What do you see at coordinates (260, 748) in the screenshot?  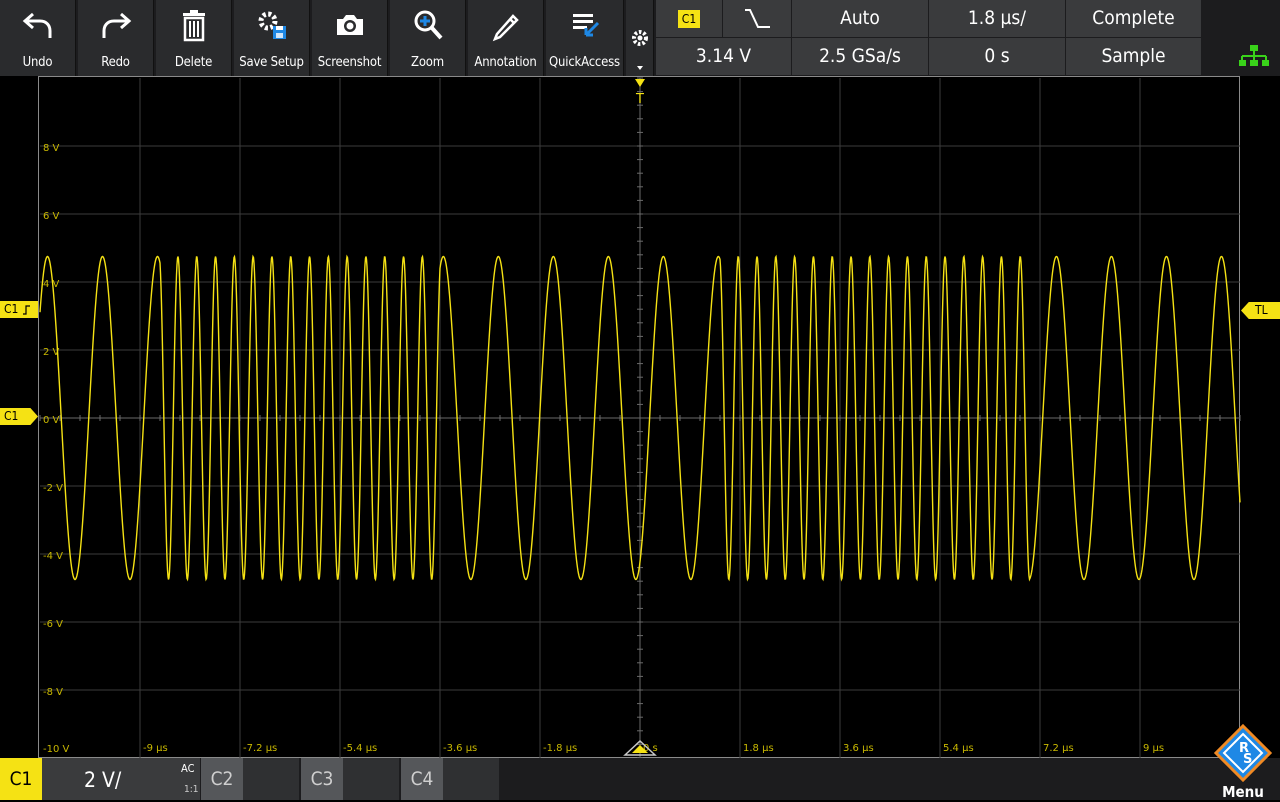 I see `time-tick-label: -7.2 µs` at bounding box center [260, 748].